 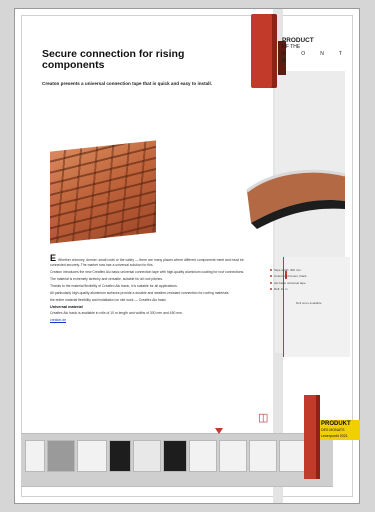 What do you see at coordinates (263, 418) in the screenshot?
I see `document-icon: ◫` at bounding box center [263, 418].